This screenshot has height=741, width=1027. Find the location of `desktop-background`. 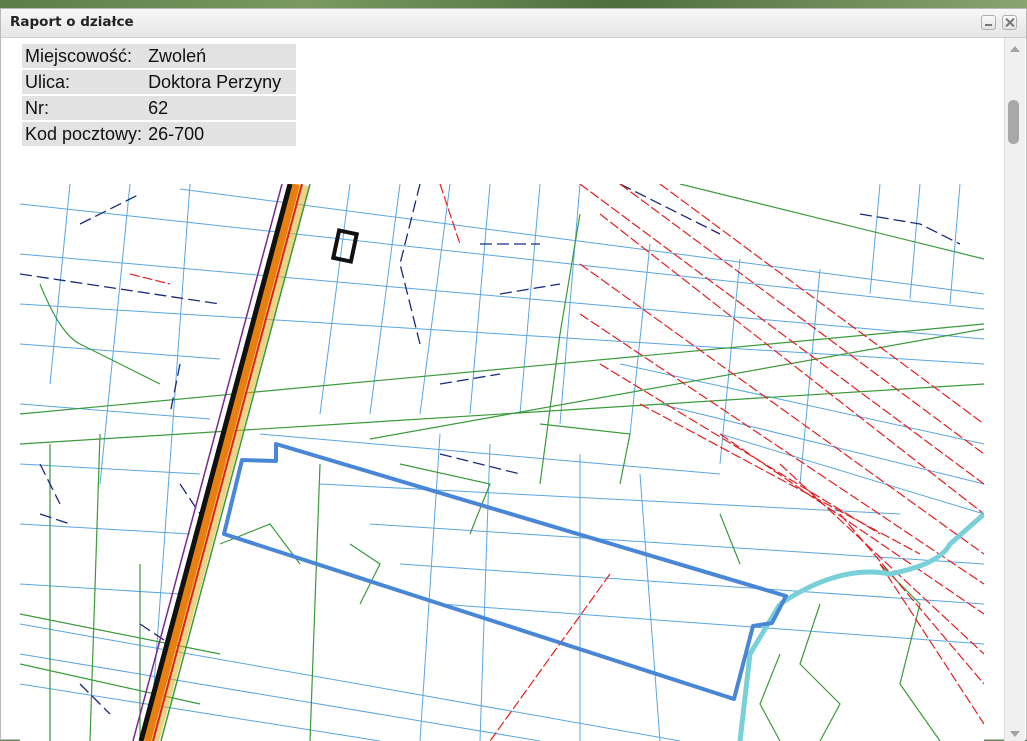

desktop-background is located at coordinates (513, 4).